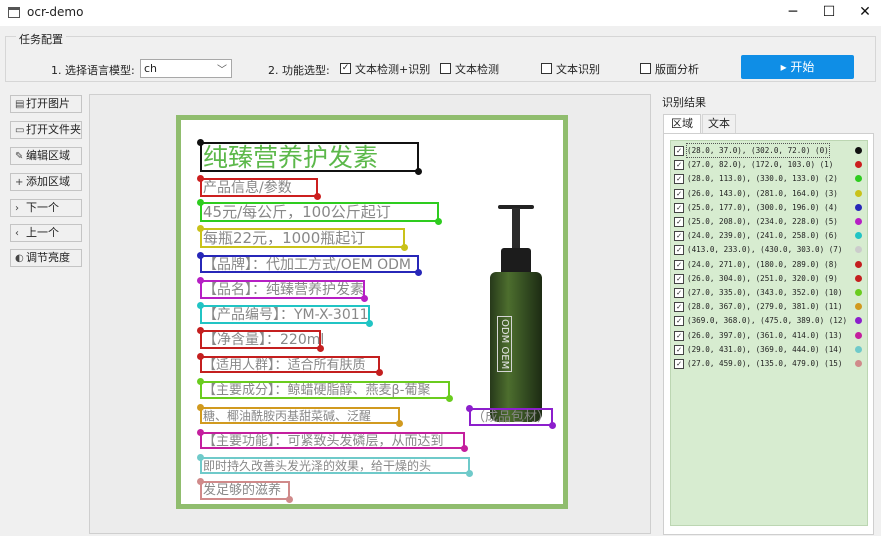 This screenshot has width=881, height=536. I want to click on option-detect-recognize-checkbox: ✓, so click(345, 68).